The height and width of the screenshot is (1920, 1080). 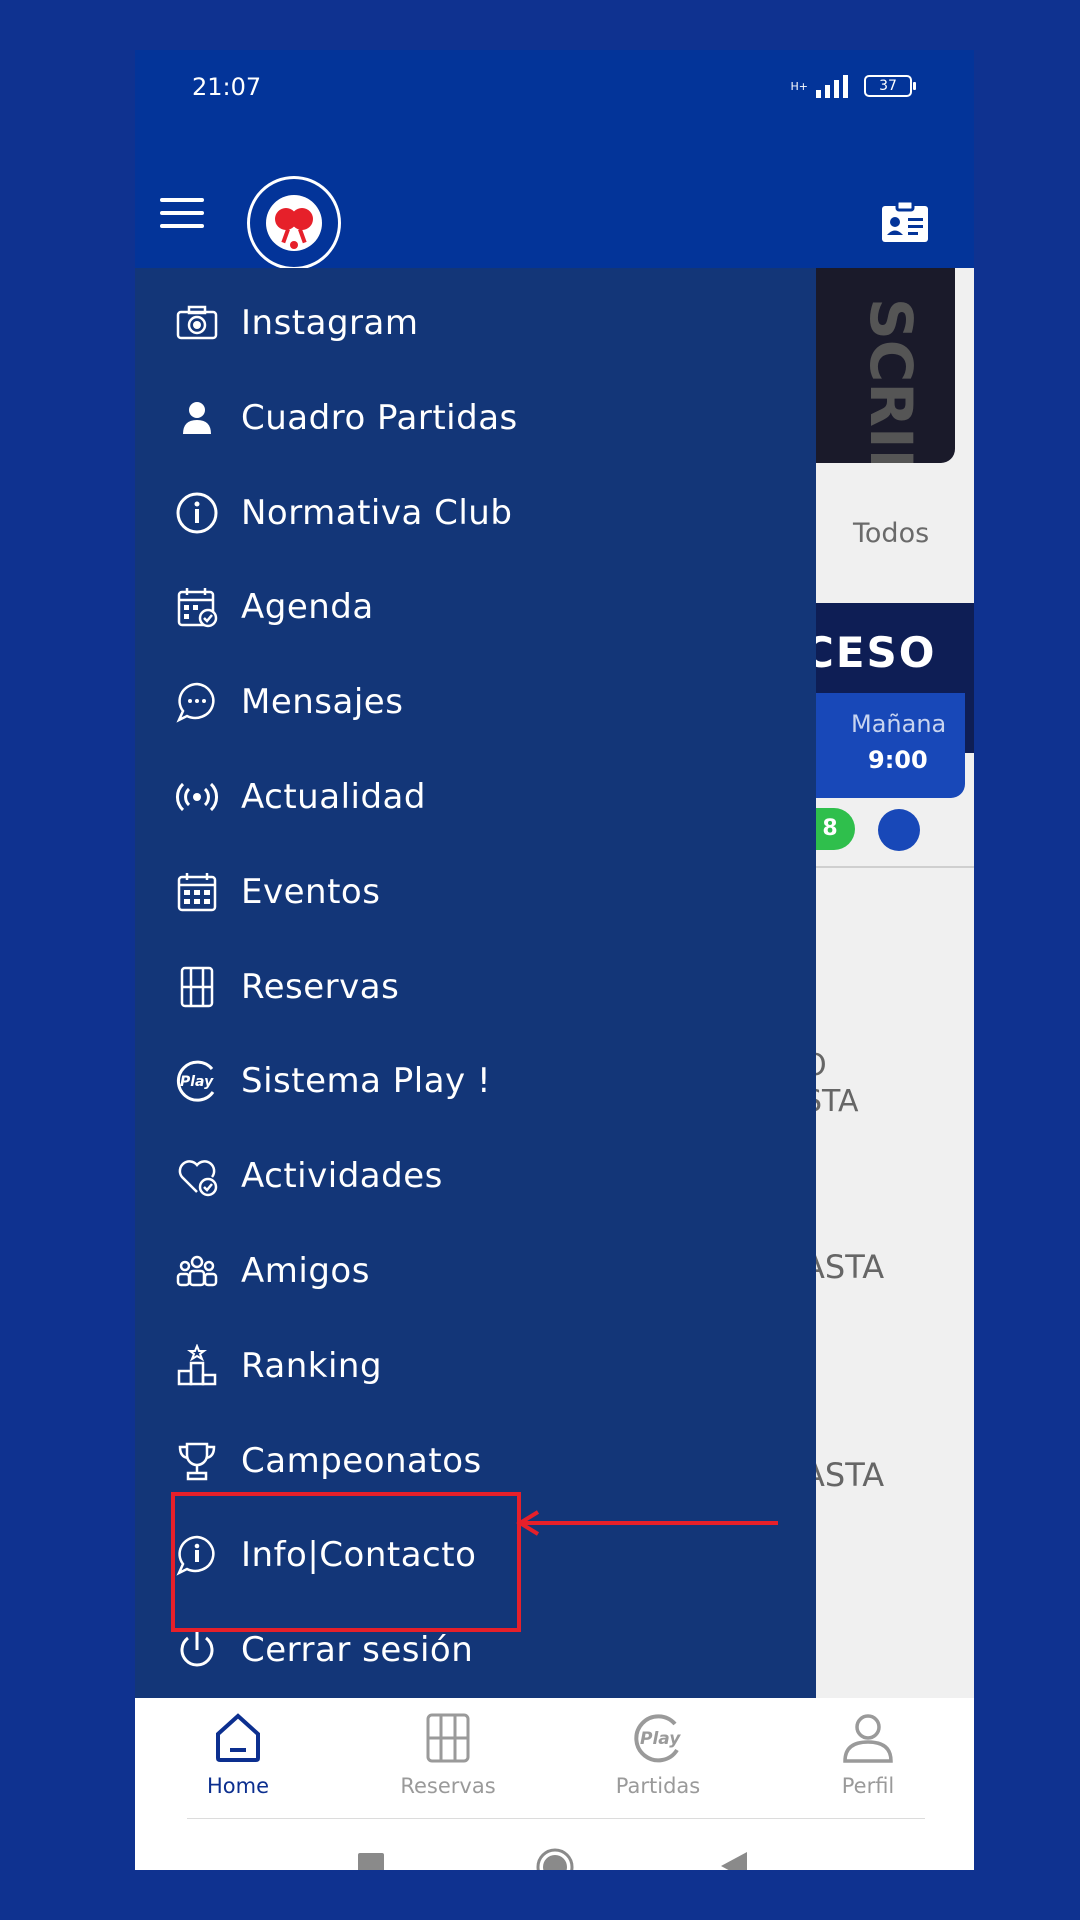 What do you see at coordinates (182, 213) in the screenshot?
I see `menu-icon` at bounding box center [182, 213].